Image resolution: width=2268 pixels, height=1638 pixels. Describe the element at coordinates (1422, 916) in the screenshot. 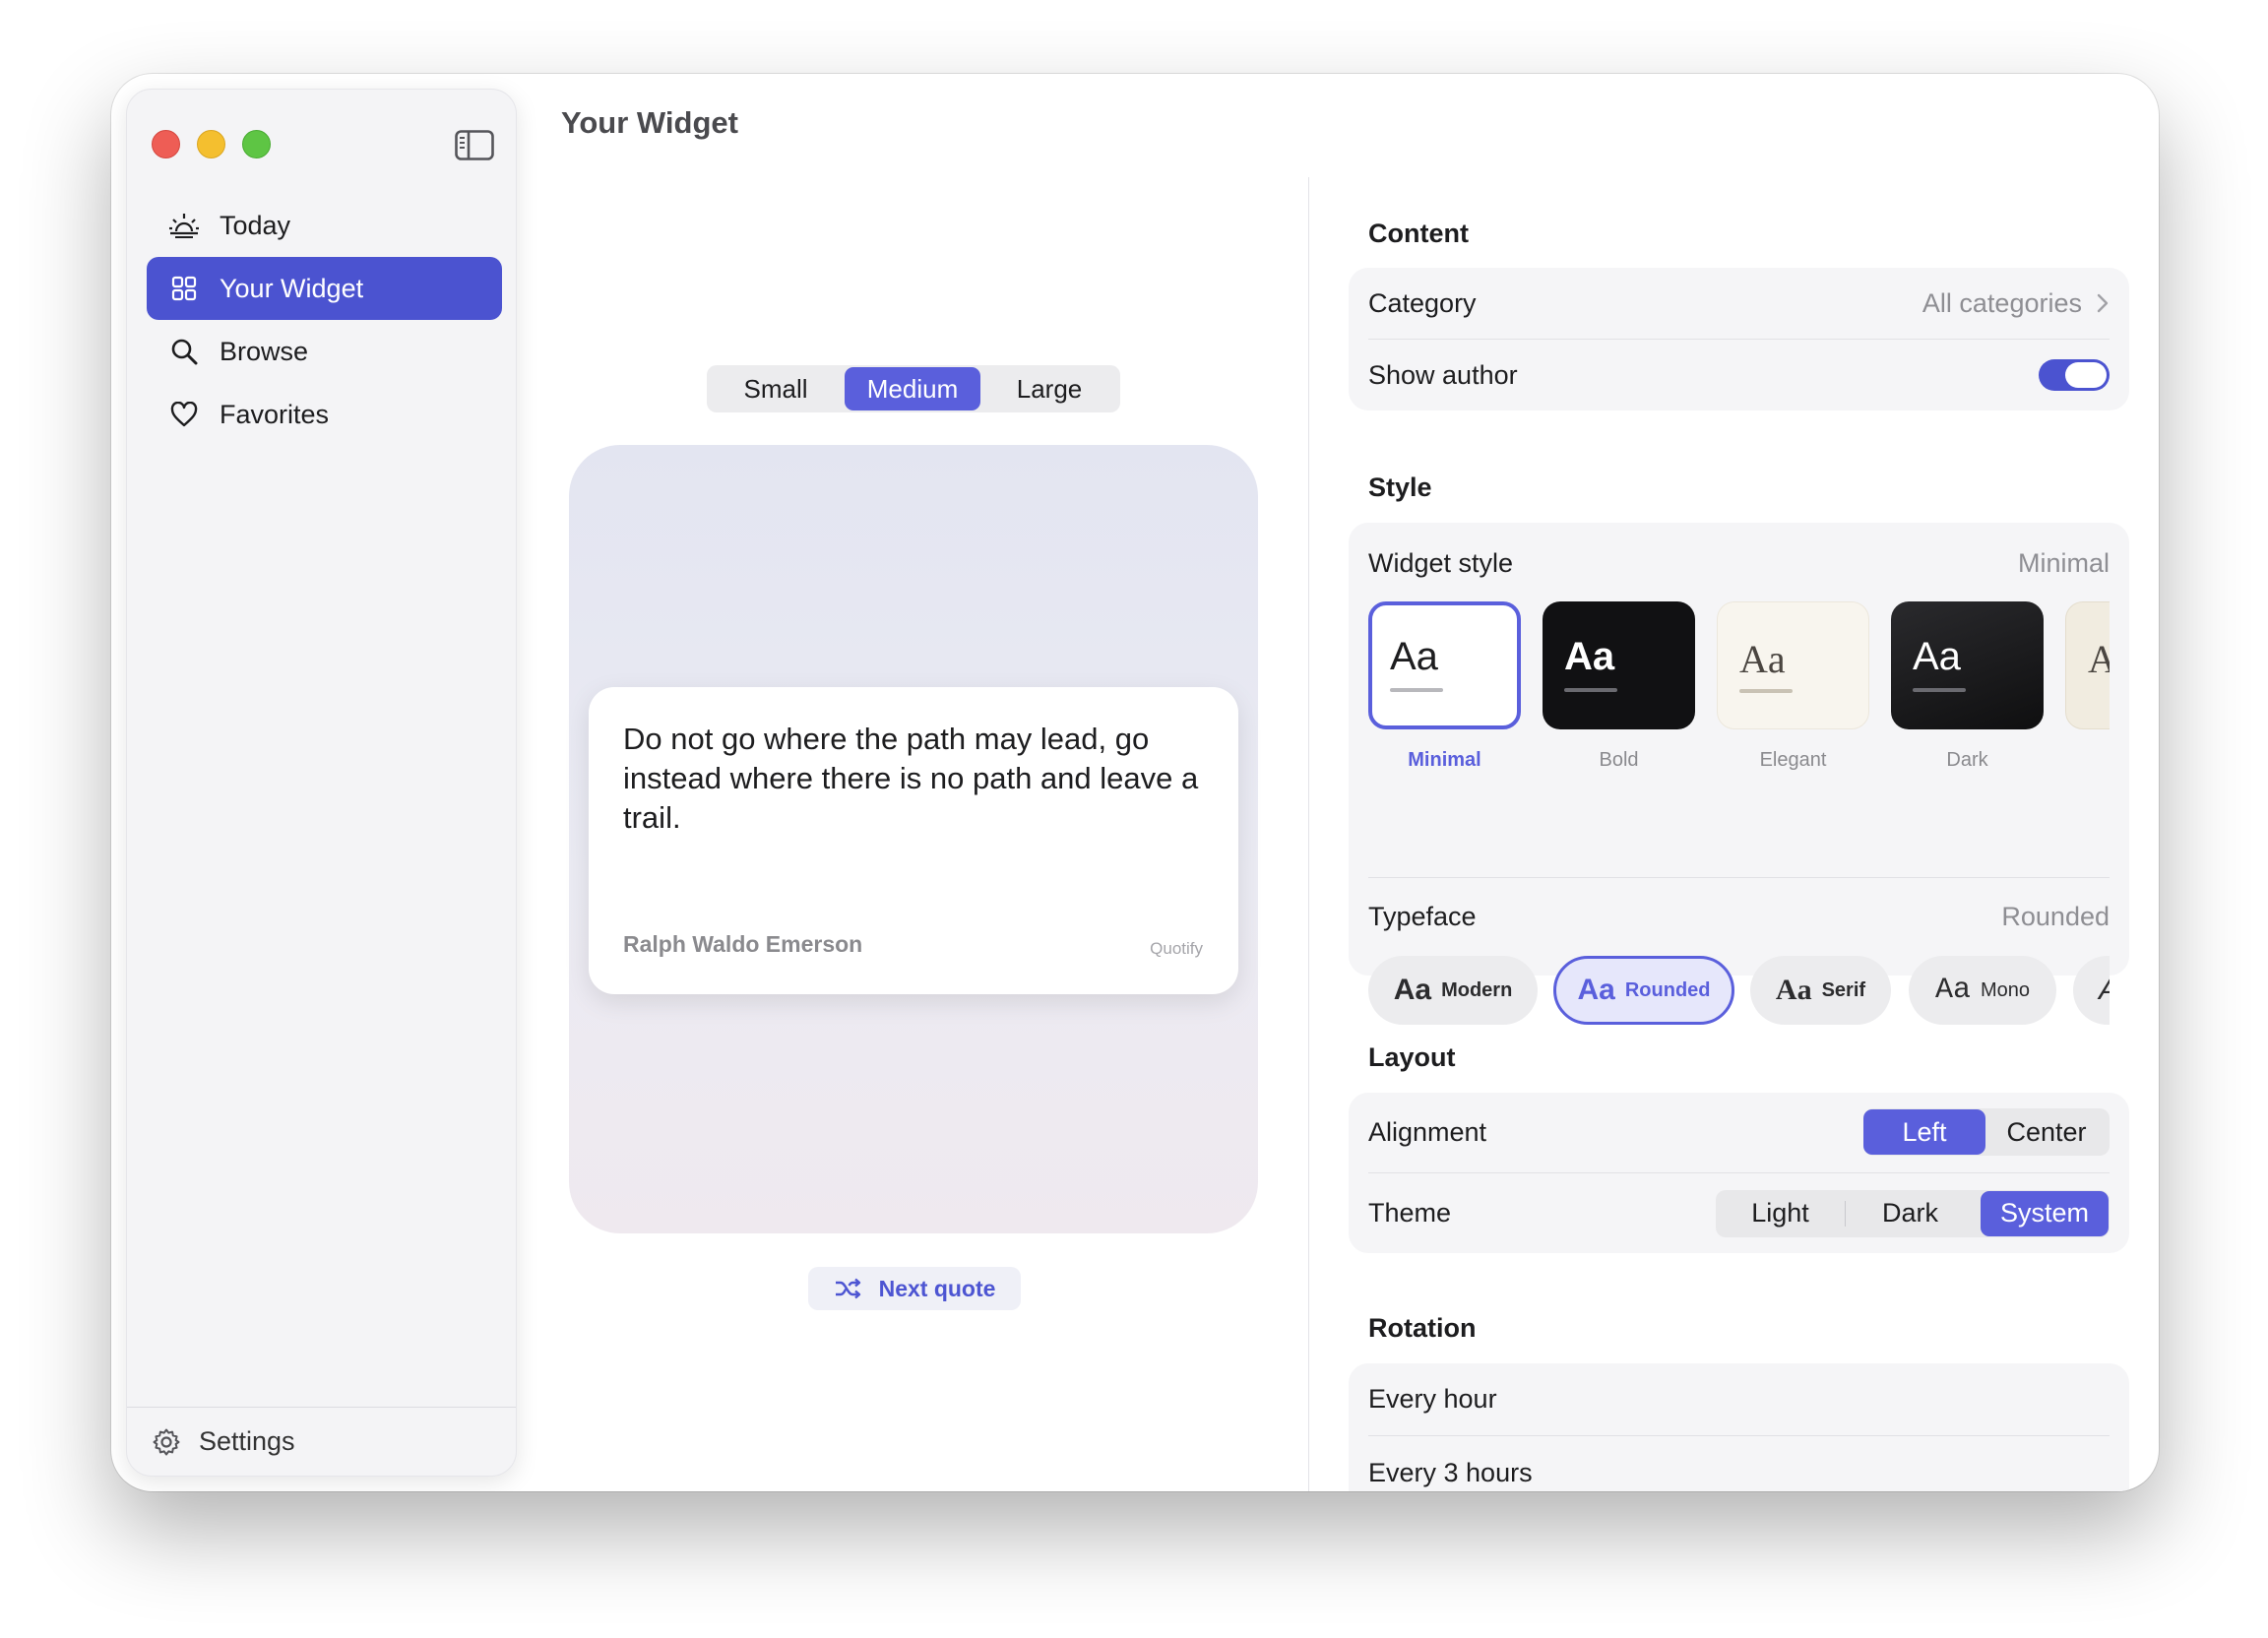

I see `typeface-label: Typeface` at that location.